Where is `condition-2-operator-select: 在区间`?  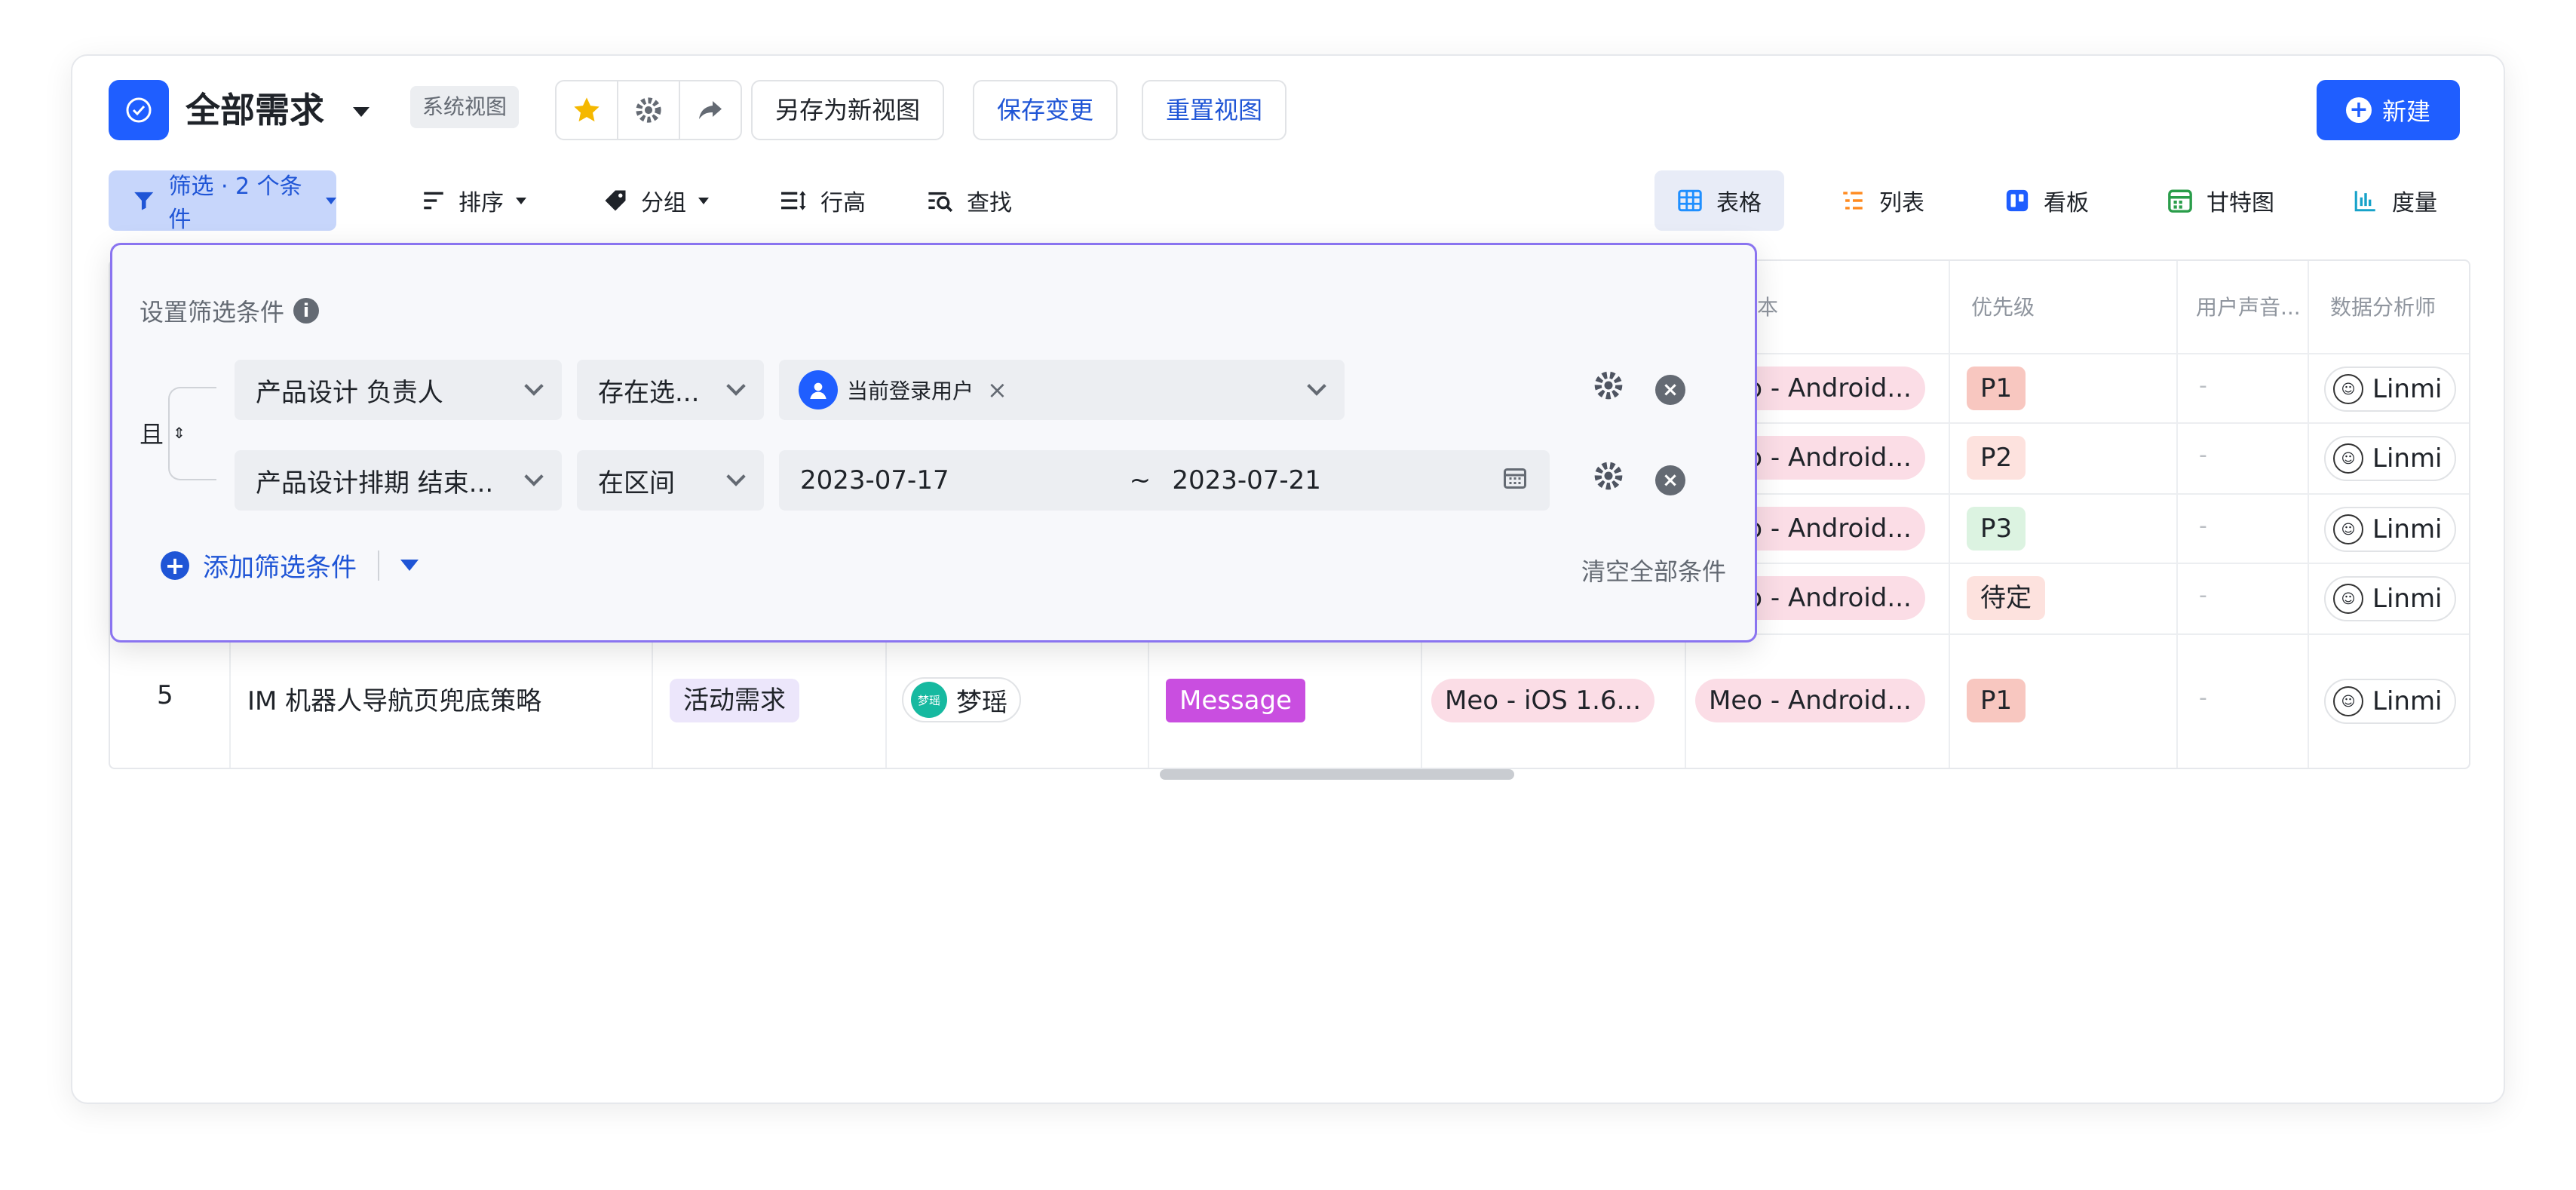
condition-2-operator-select: 在区间 is located at coordinates (670, 480).